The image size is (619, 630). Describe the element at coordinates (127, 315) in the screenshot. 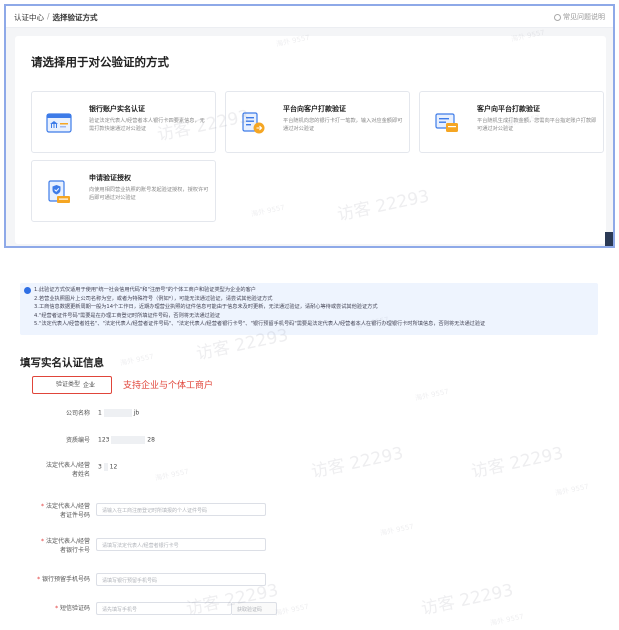

I see `notice-item: 4."经营者证件号码"需要是在办理工商登记时所填证件号码，否则将无法通过验证` at that location.